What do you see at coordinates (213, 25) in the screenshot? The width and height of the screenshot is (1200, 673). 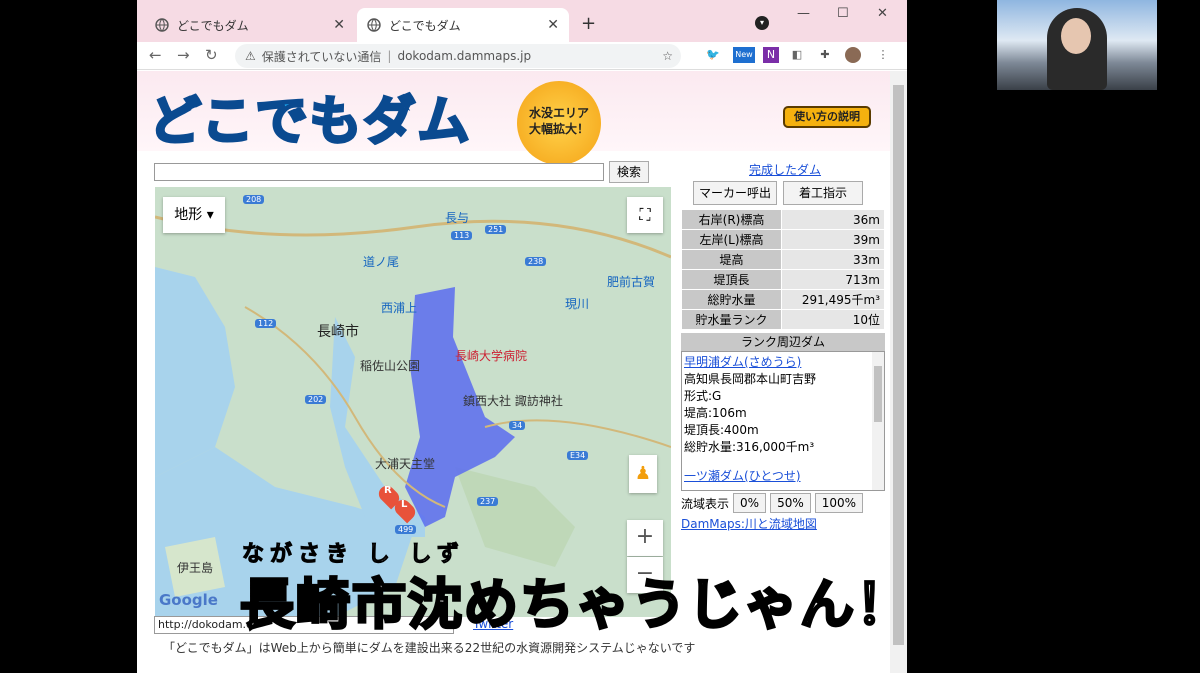 I see `tab-title: どこでもダム` at bounding box center [213, 25].